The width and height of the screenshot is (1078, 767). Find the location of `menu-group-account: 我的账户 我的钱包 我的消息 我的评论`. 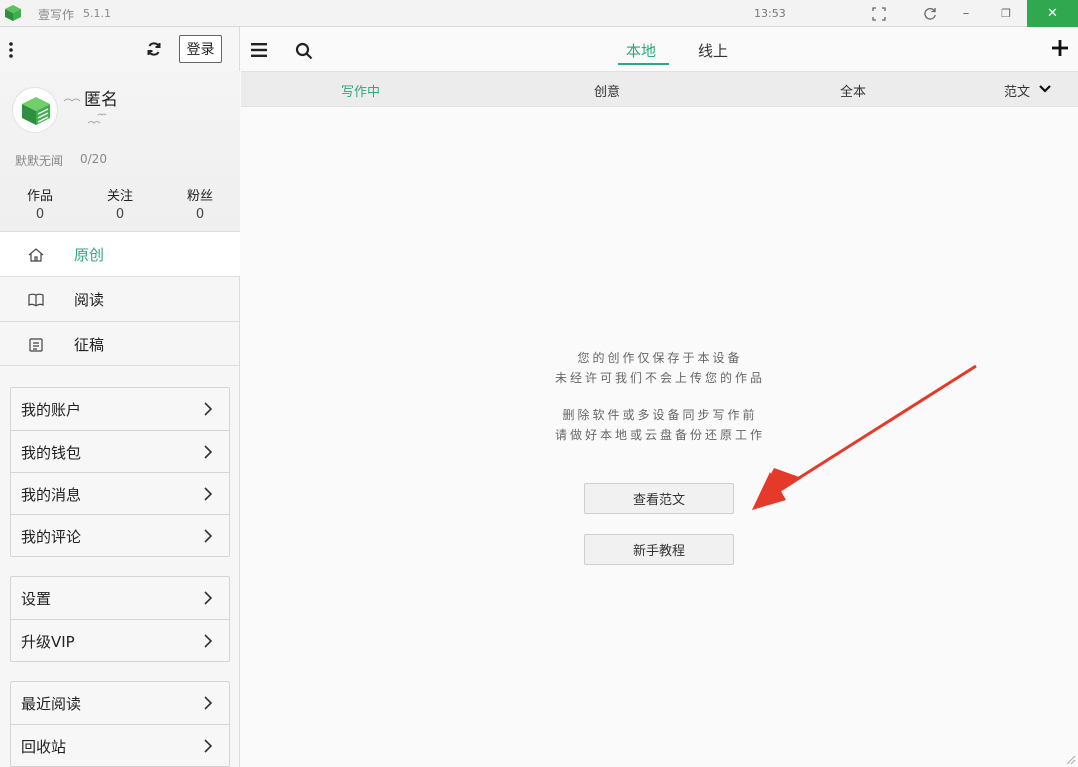

menu-group-account: 我的账户 我的钱包 我的消息 我的评论 is located at coordinates (120, 472).